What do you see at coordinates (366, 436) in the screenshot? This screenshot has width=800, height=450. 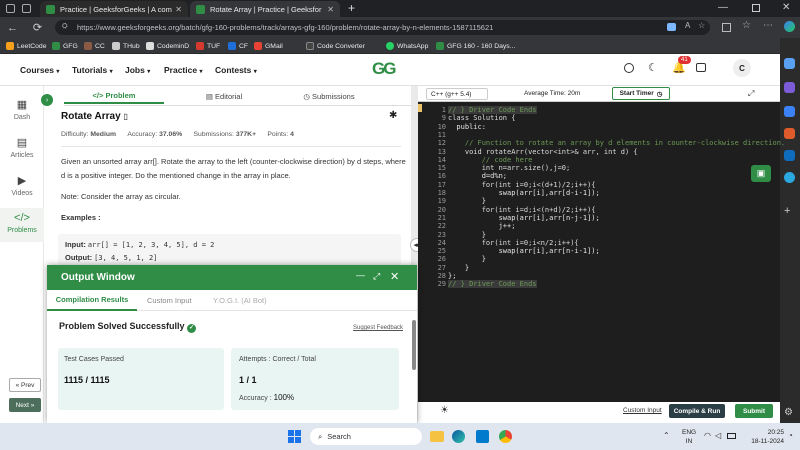 I see `taskbar-search-box: ⌕ Search` at bounding box center [366, 436].